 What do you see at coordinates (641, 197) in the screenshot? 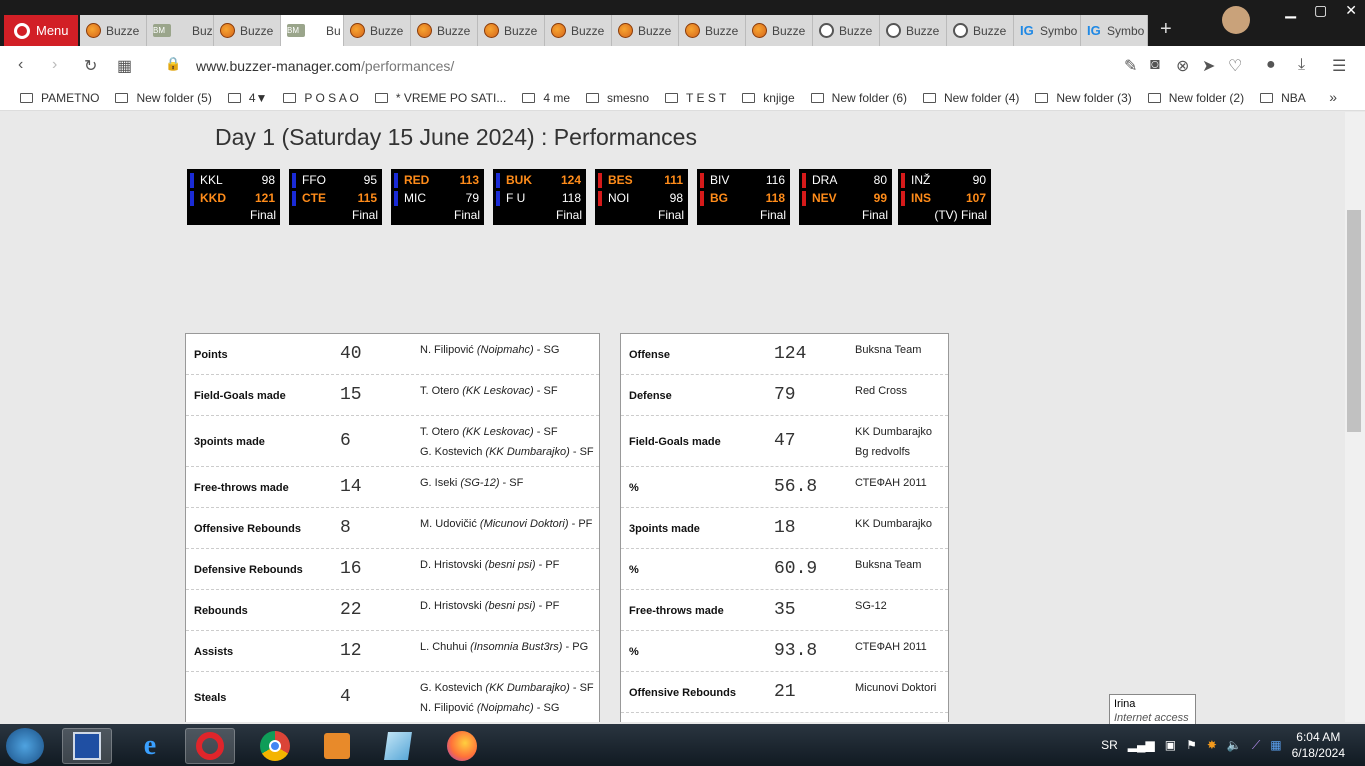
I see `game-score-box: BES 111 NOI 98 Final` at bounding box center [641, 197].